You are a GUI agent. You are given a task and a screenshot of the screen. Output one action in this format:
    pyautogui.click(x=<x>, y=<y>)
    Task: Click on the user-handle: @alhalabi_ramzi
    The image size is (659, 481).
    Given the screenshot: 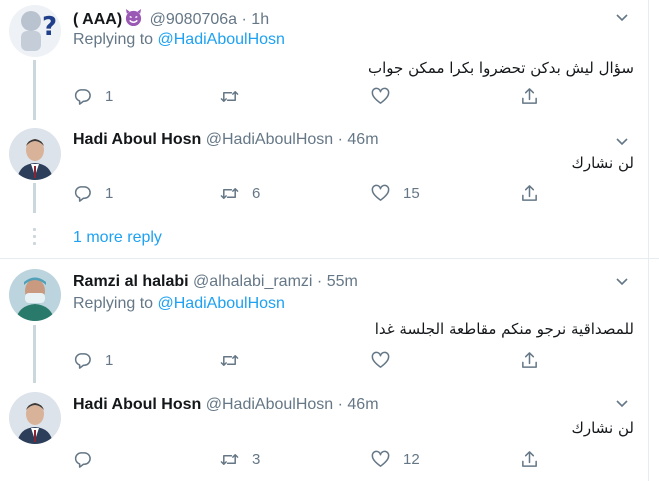 What is the action you would take?
    pyautogui.click(x=252, y=281)
    